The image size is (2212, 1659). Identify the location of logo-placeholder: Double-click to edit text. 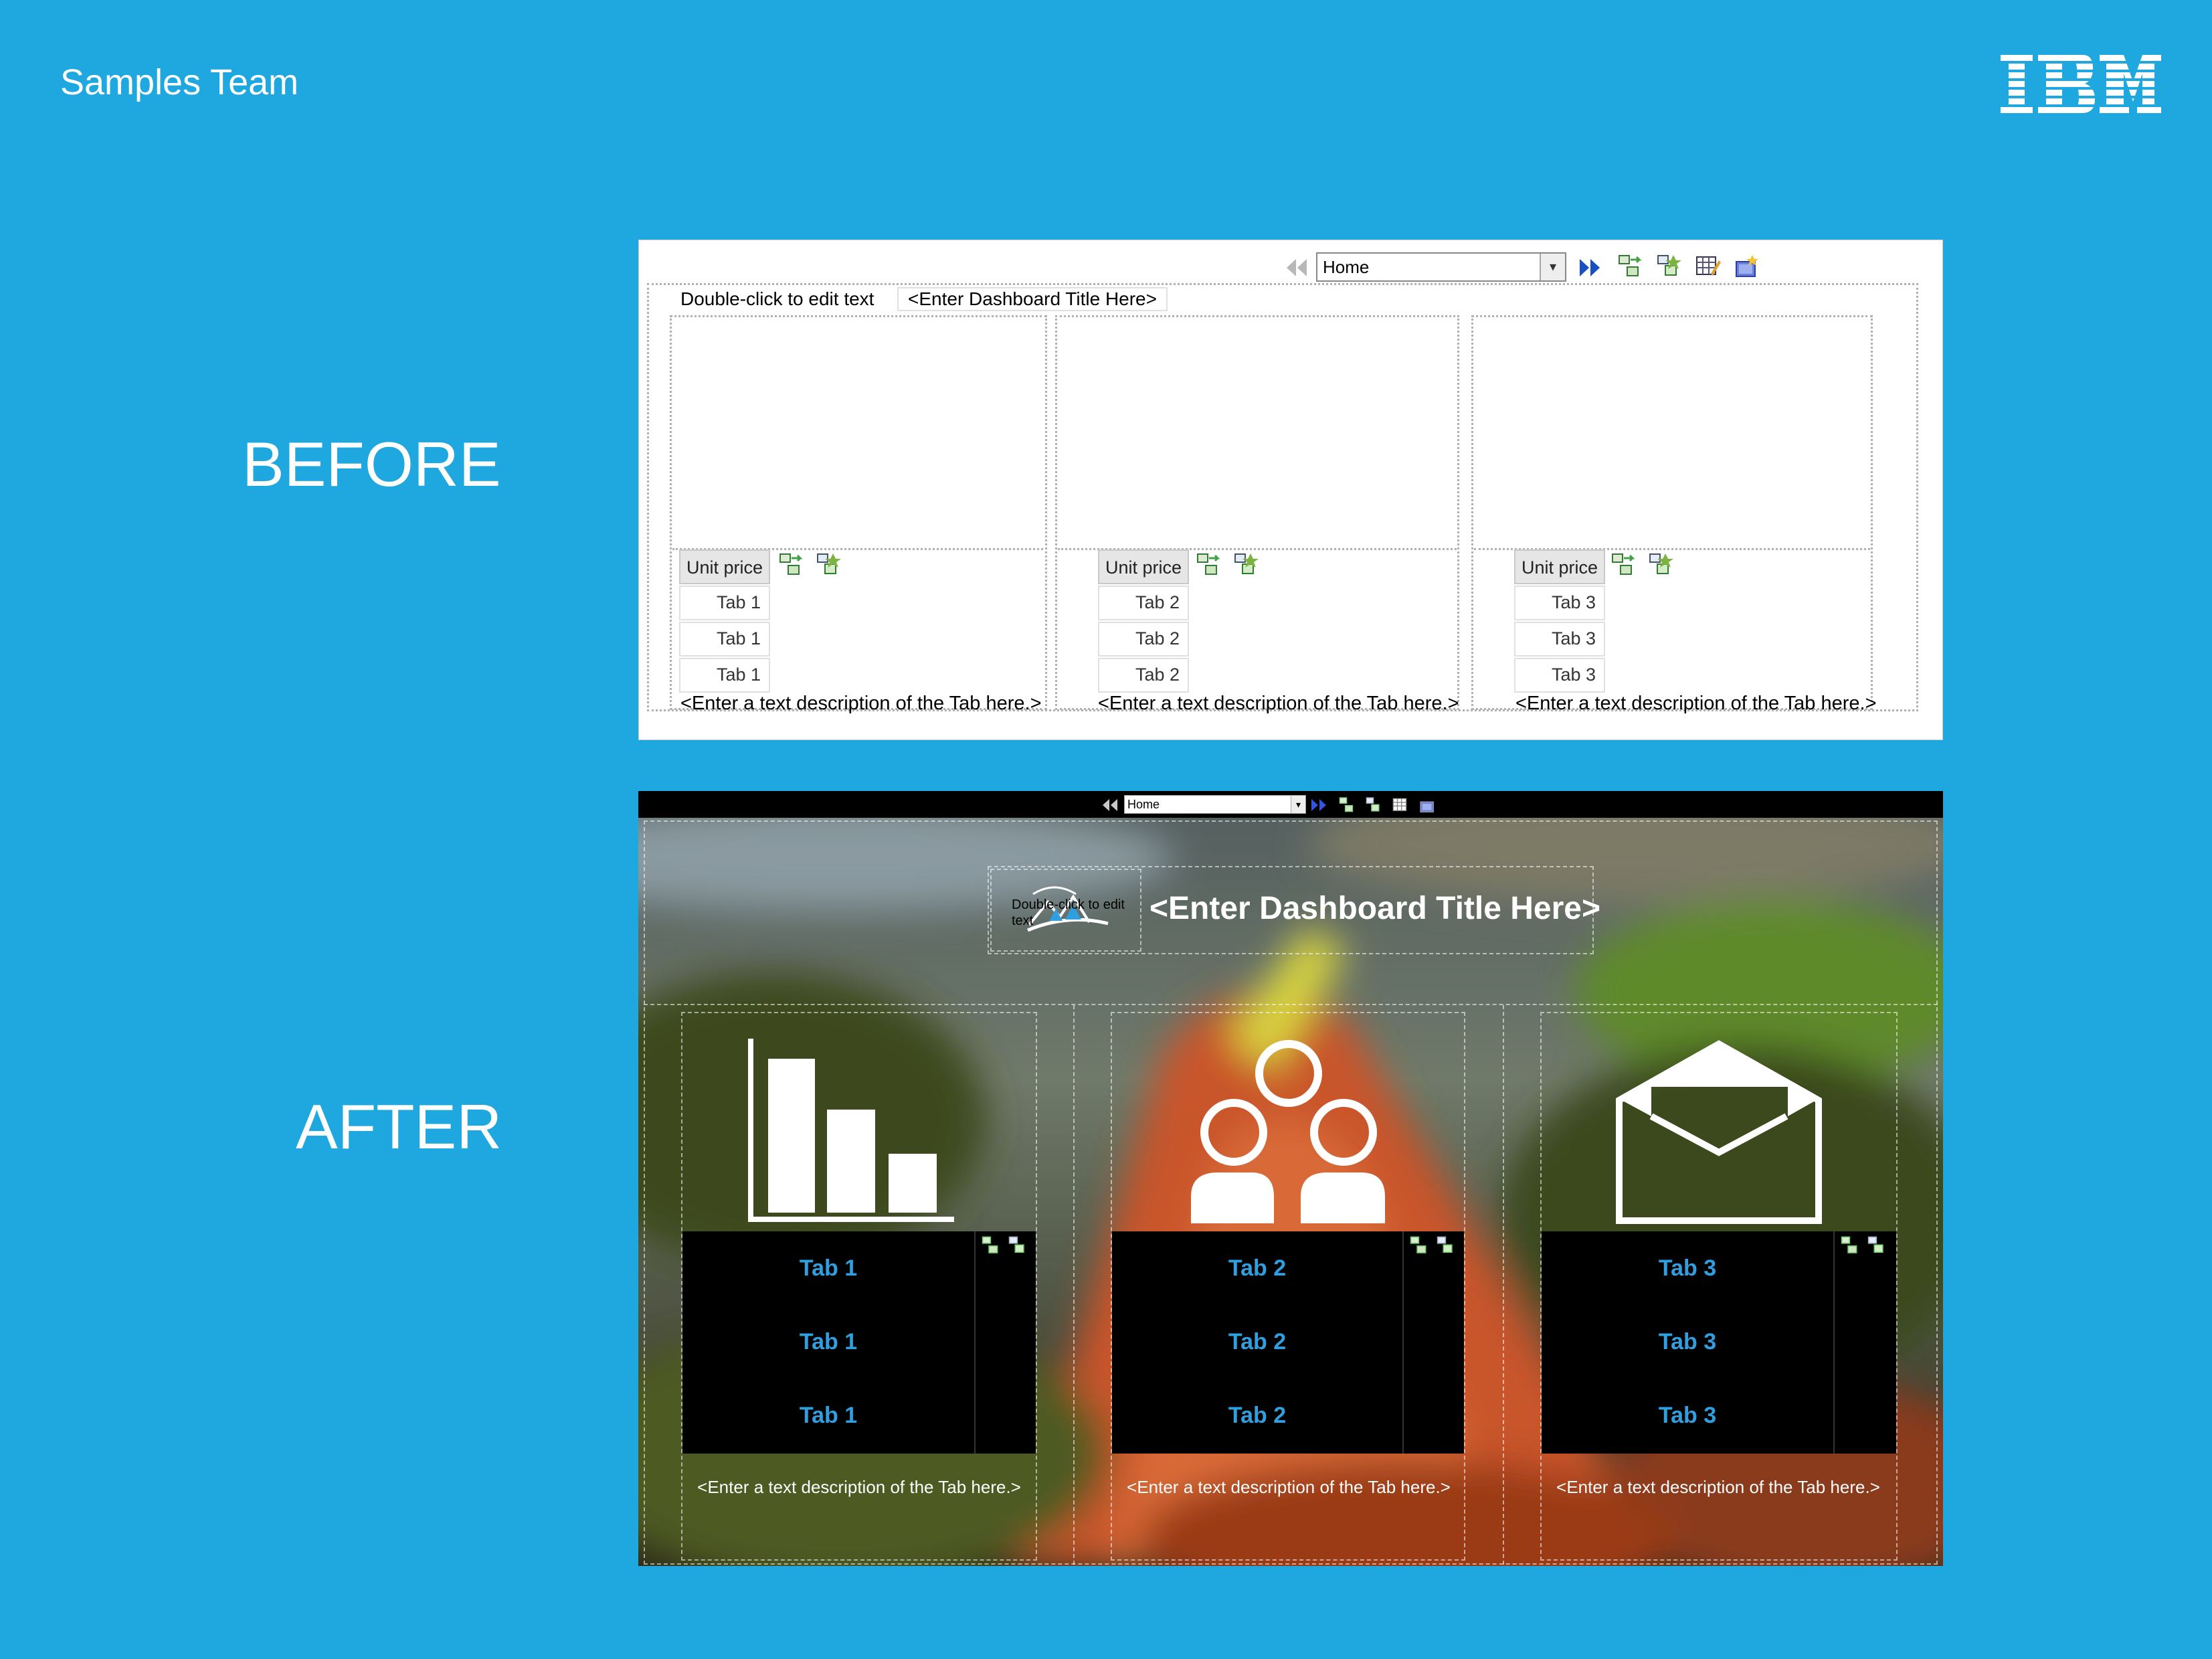
(1065, 911).